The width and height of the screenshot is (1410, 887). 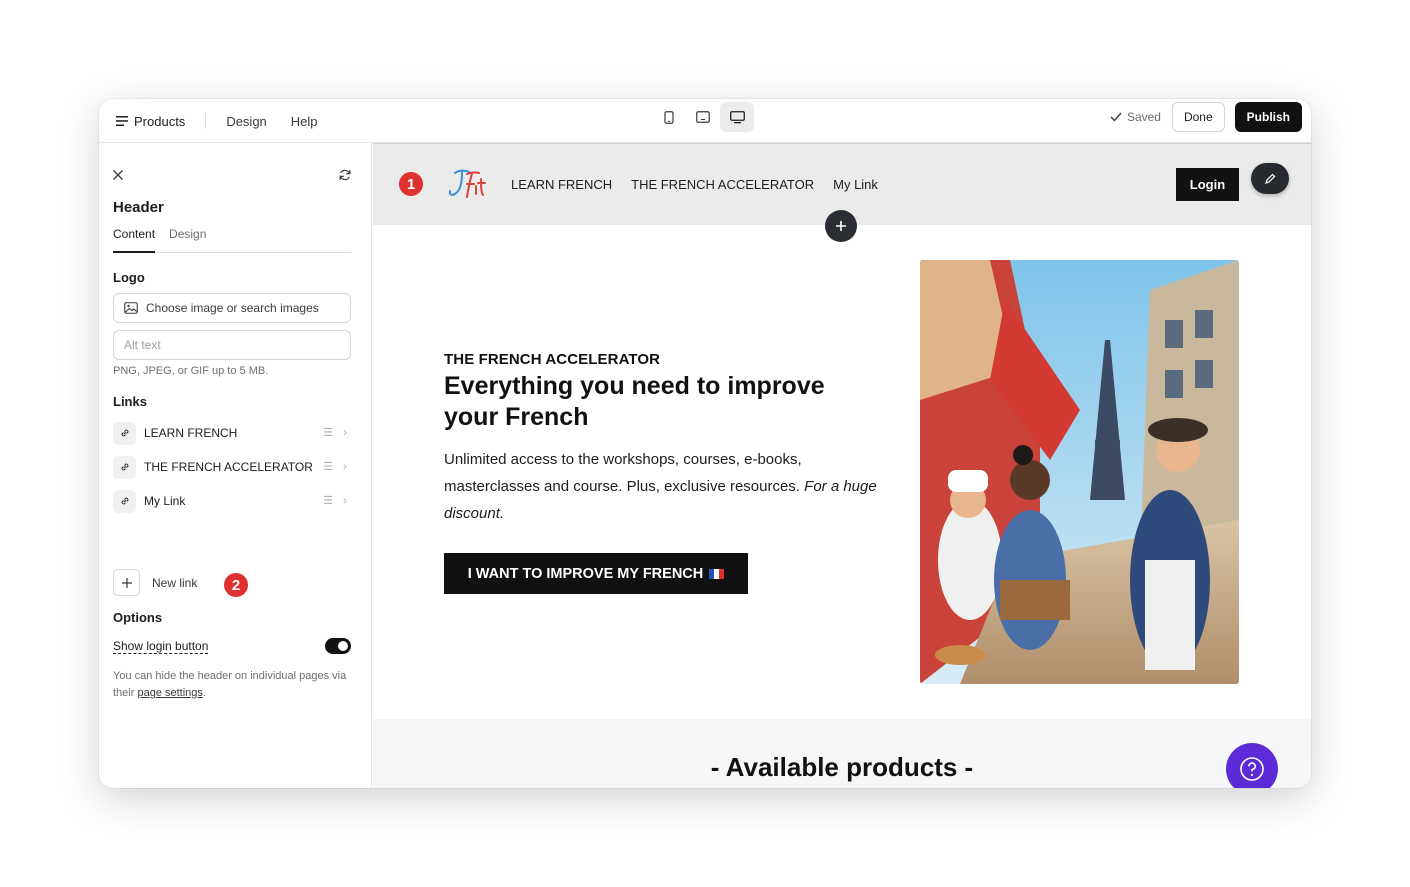 I want to click on link-item-learn-french: LEARN FRENCH ☰ ›, so click(x=232, y=433).